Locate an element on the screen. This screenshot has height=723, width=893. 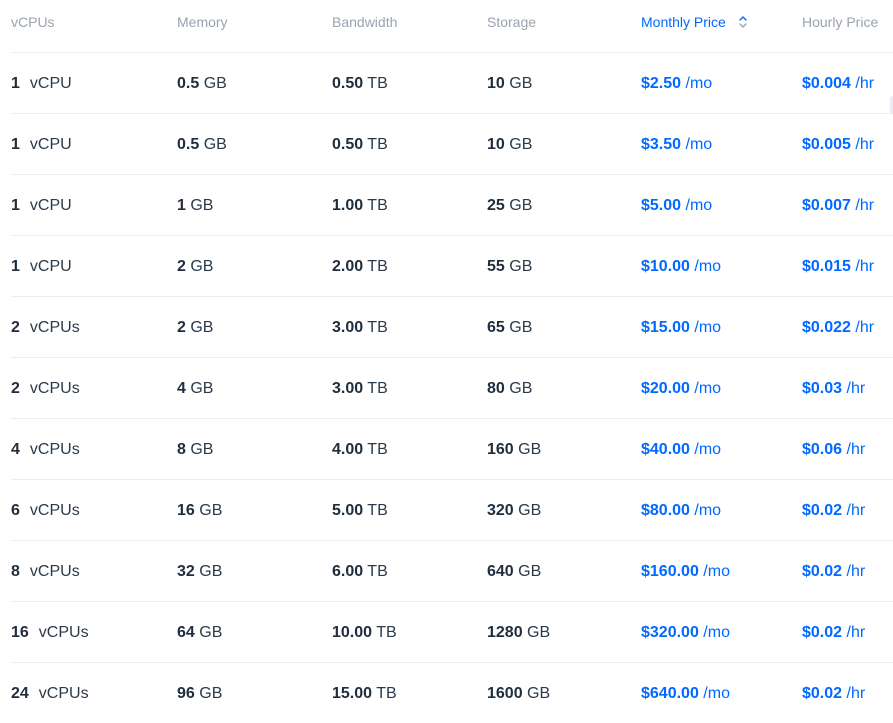
vcpu-count: 1 is located at coordinates (15, 266).